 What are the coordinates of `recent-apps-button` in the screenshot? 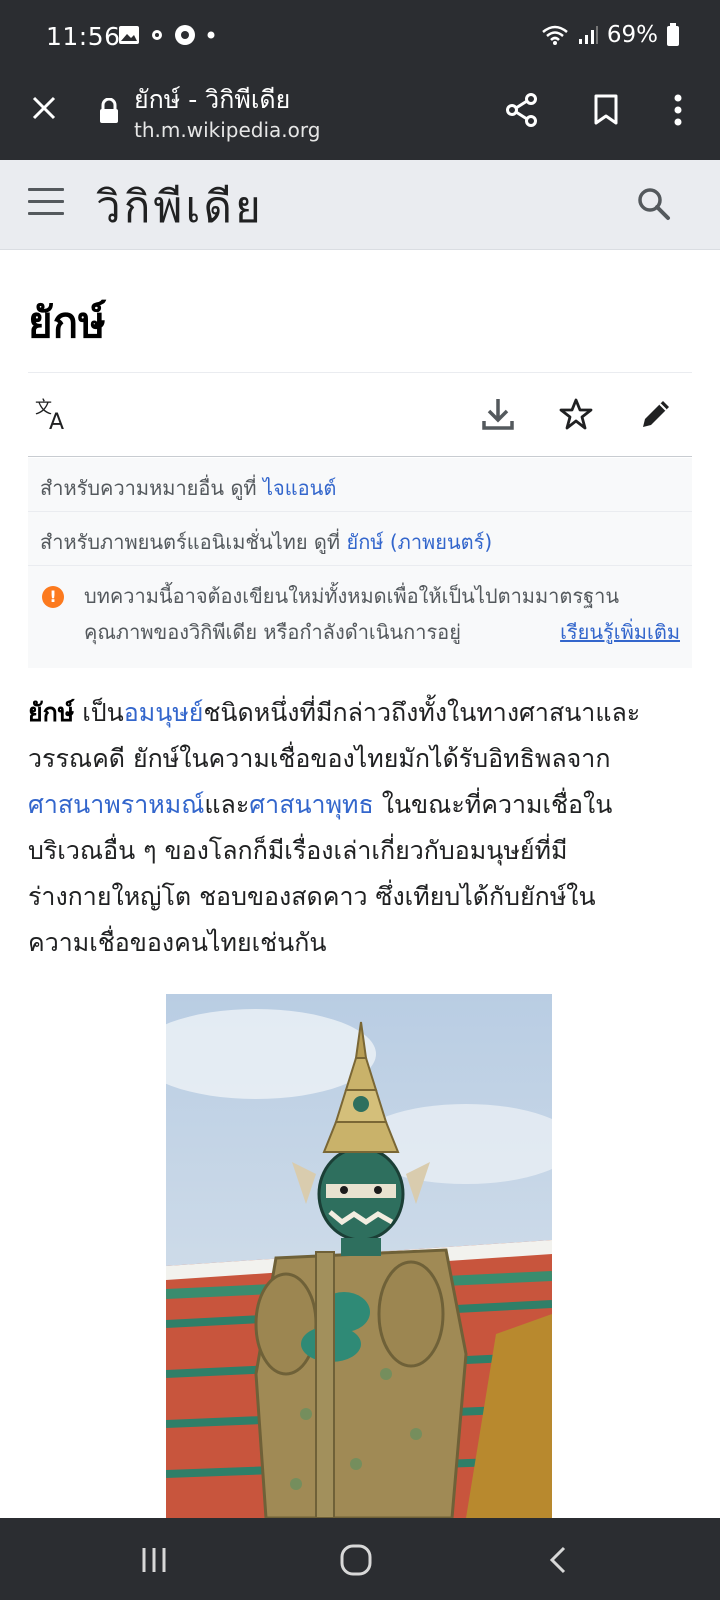 It's located at (154, 1560).